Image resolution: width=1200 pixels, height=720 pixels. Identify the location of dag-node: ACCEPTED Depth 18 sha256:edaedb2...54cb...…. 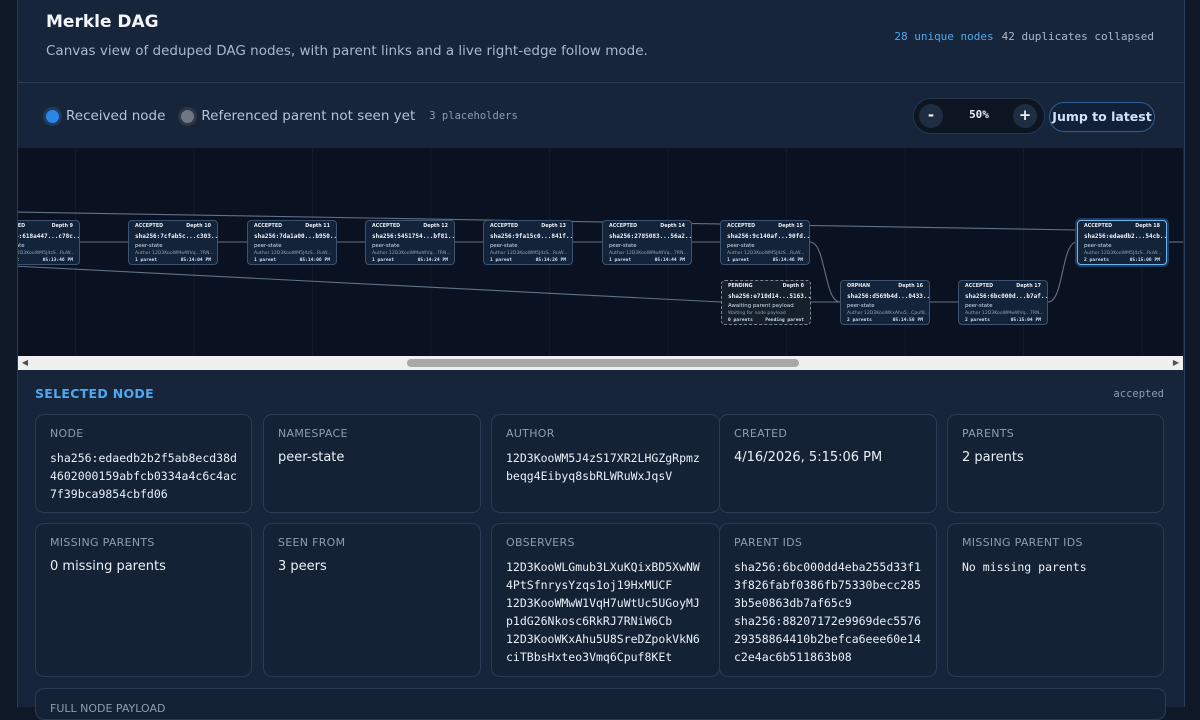
(1122, 242).